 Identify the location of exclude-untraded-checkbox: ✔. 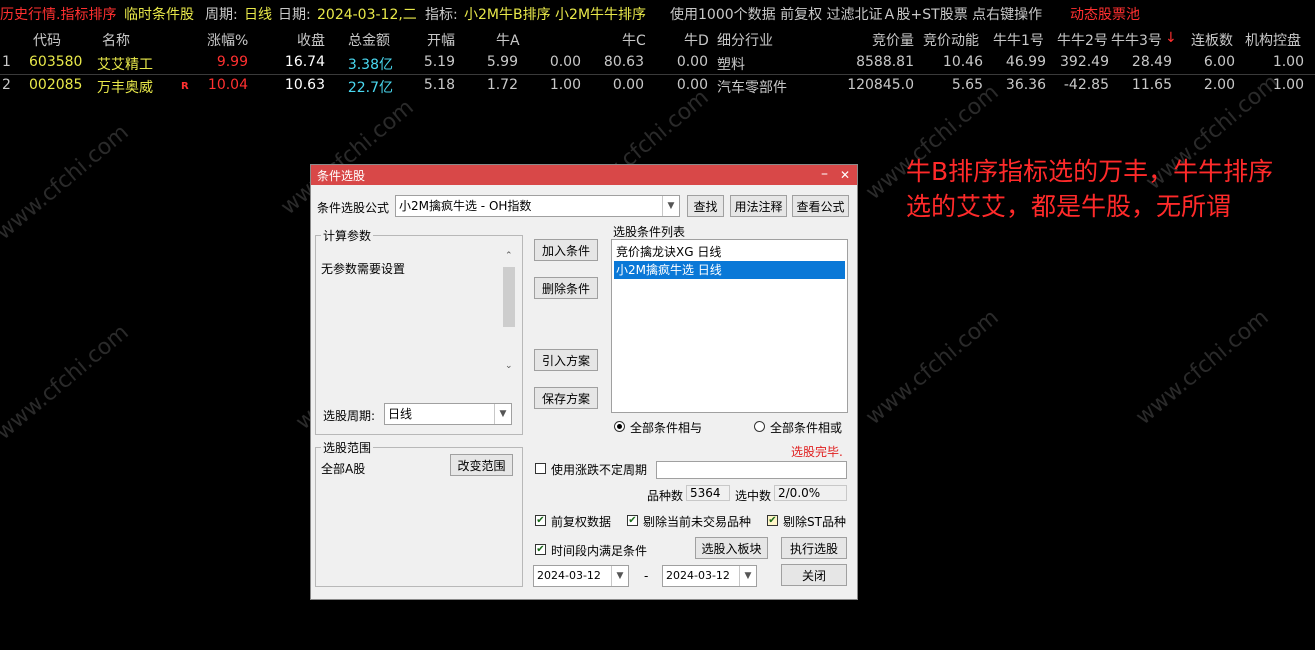
(632, 520).